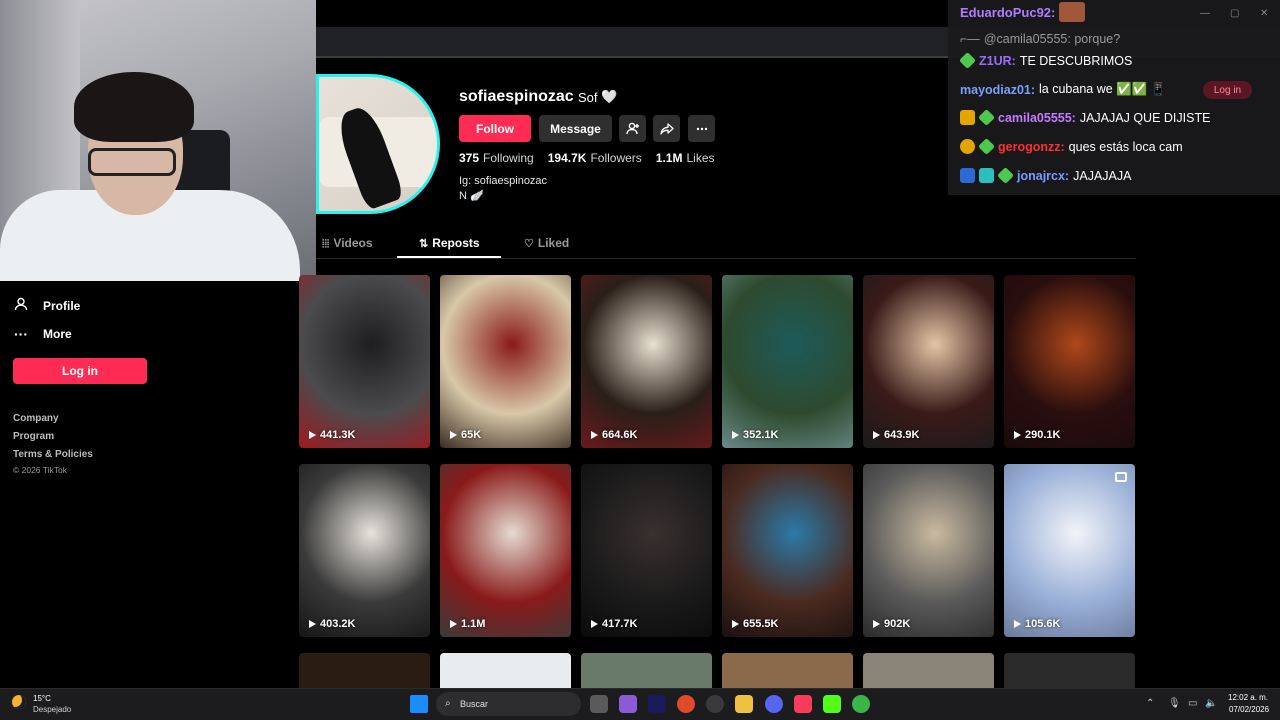 The image size is (1280, 720). What do you see at coordinates (1248, 697) in the screenshot?
I see `taskbar-clock-time: 12:02 a. m.` at bounding box center [1248, 697].